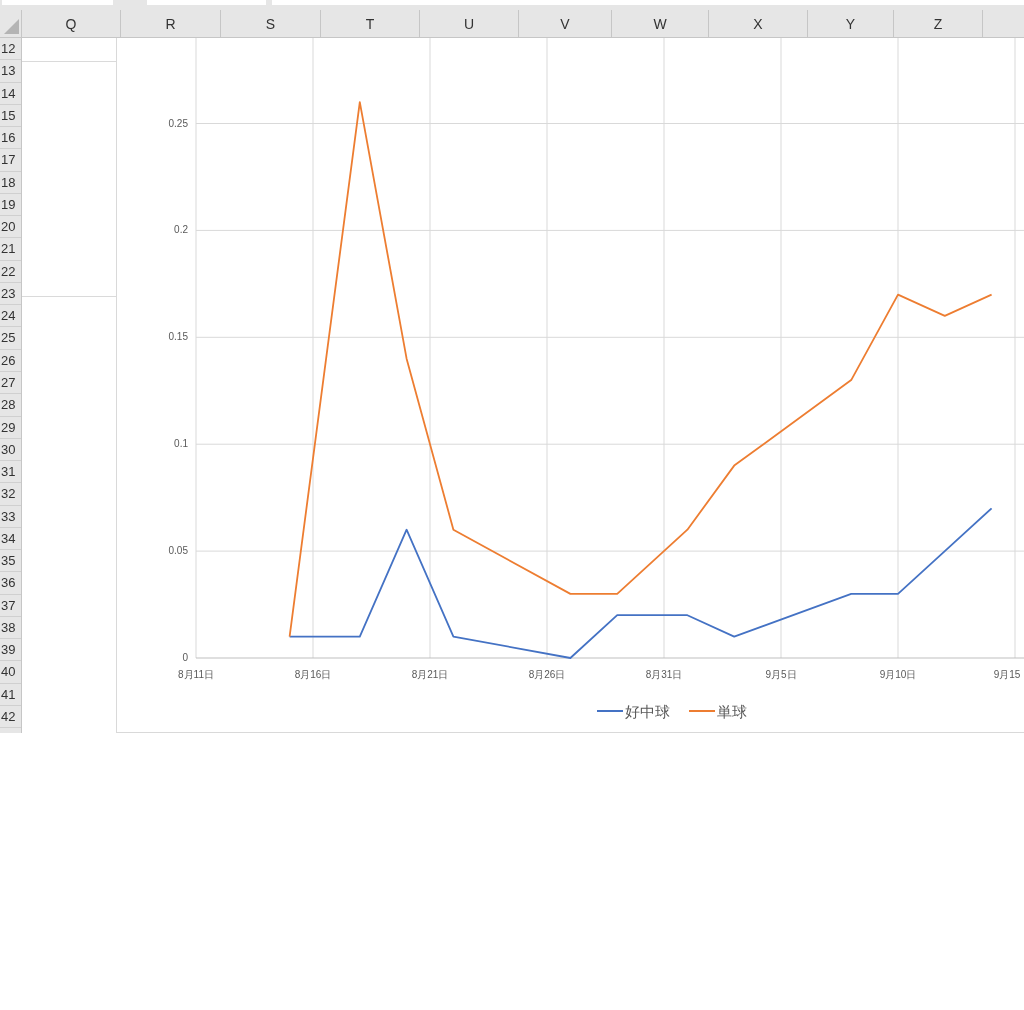 The width and height of the screenshot is (1024, 1010). I want to click on x-tick-label: 8月11日, so click(196, 674).